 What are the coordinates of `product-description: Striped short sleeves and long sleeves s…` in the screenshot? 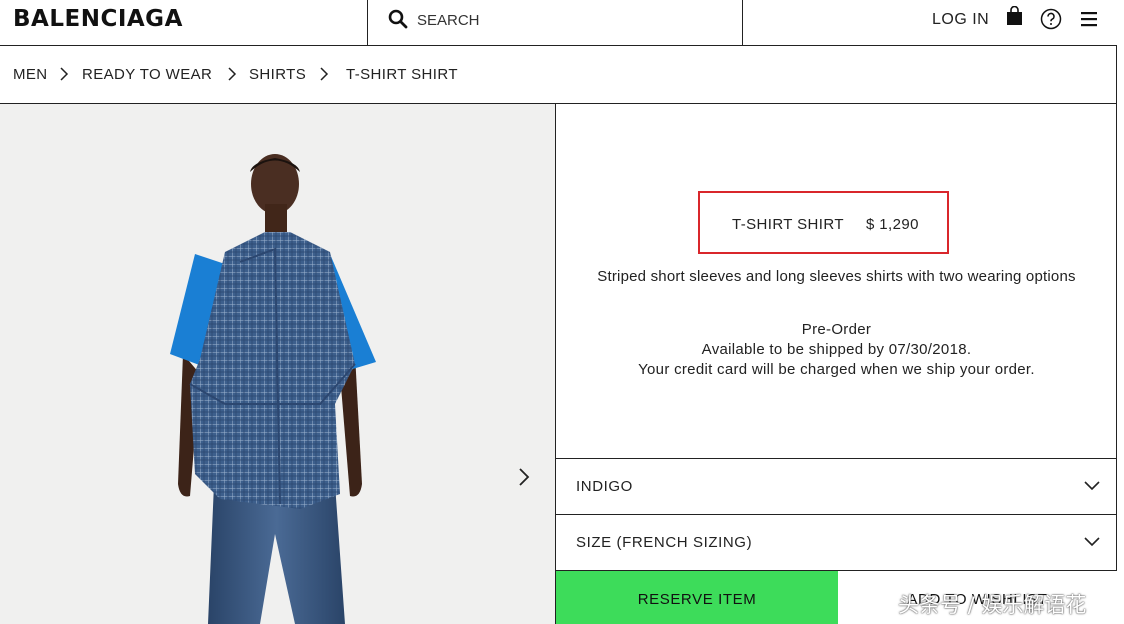 It's located at (836, 276).